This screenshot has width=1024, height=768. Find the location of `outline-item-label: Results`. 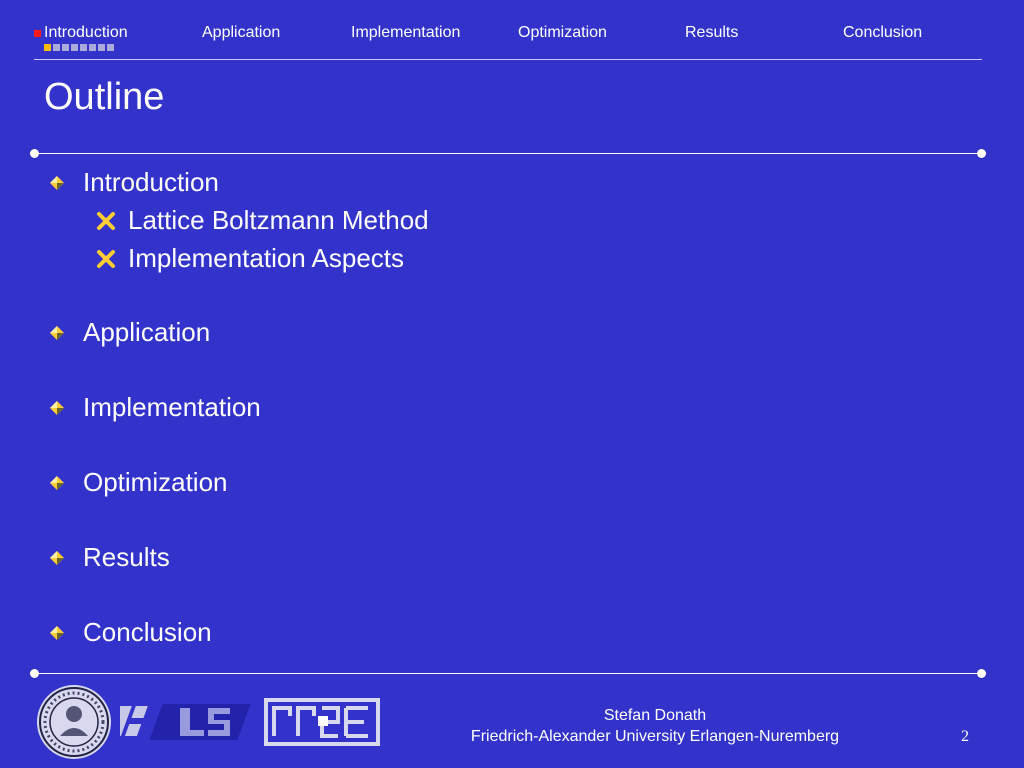

outline-item-label: Results is located at coordinates (126, 557).